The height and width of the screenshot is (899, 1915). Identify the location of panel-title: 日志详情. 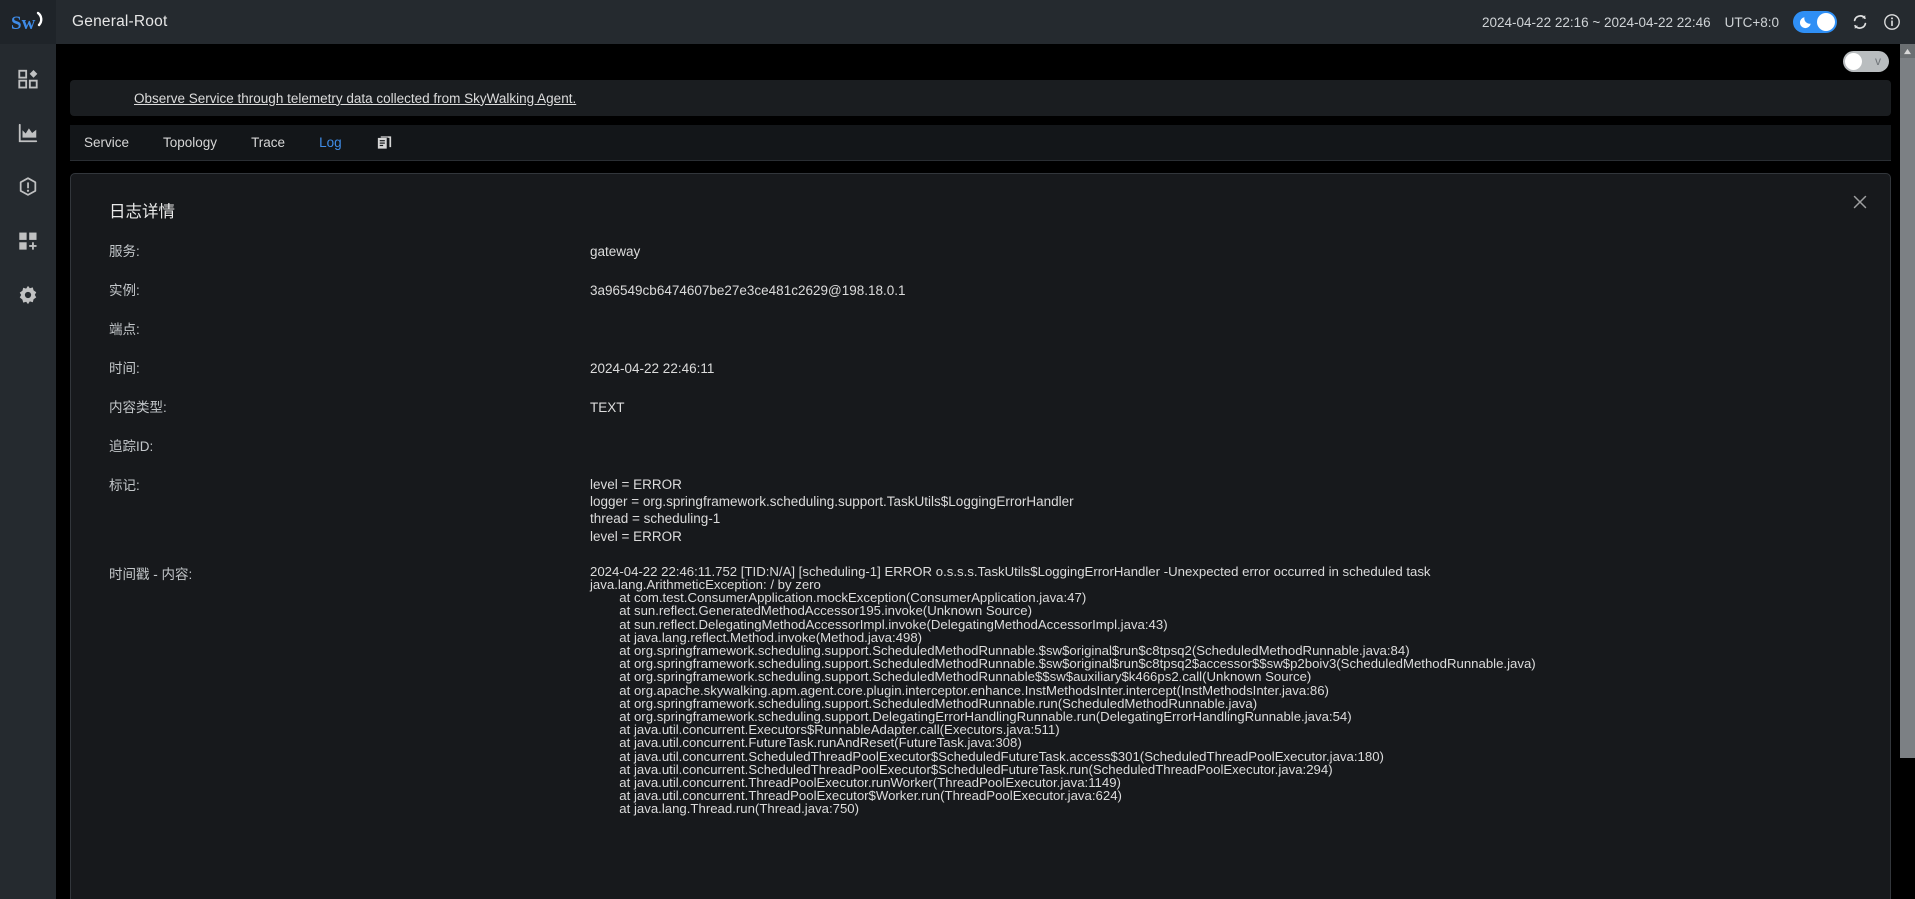
(142, 212).